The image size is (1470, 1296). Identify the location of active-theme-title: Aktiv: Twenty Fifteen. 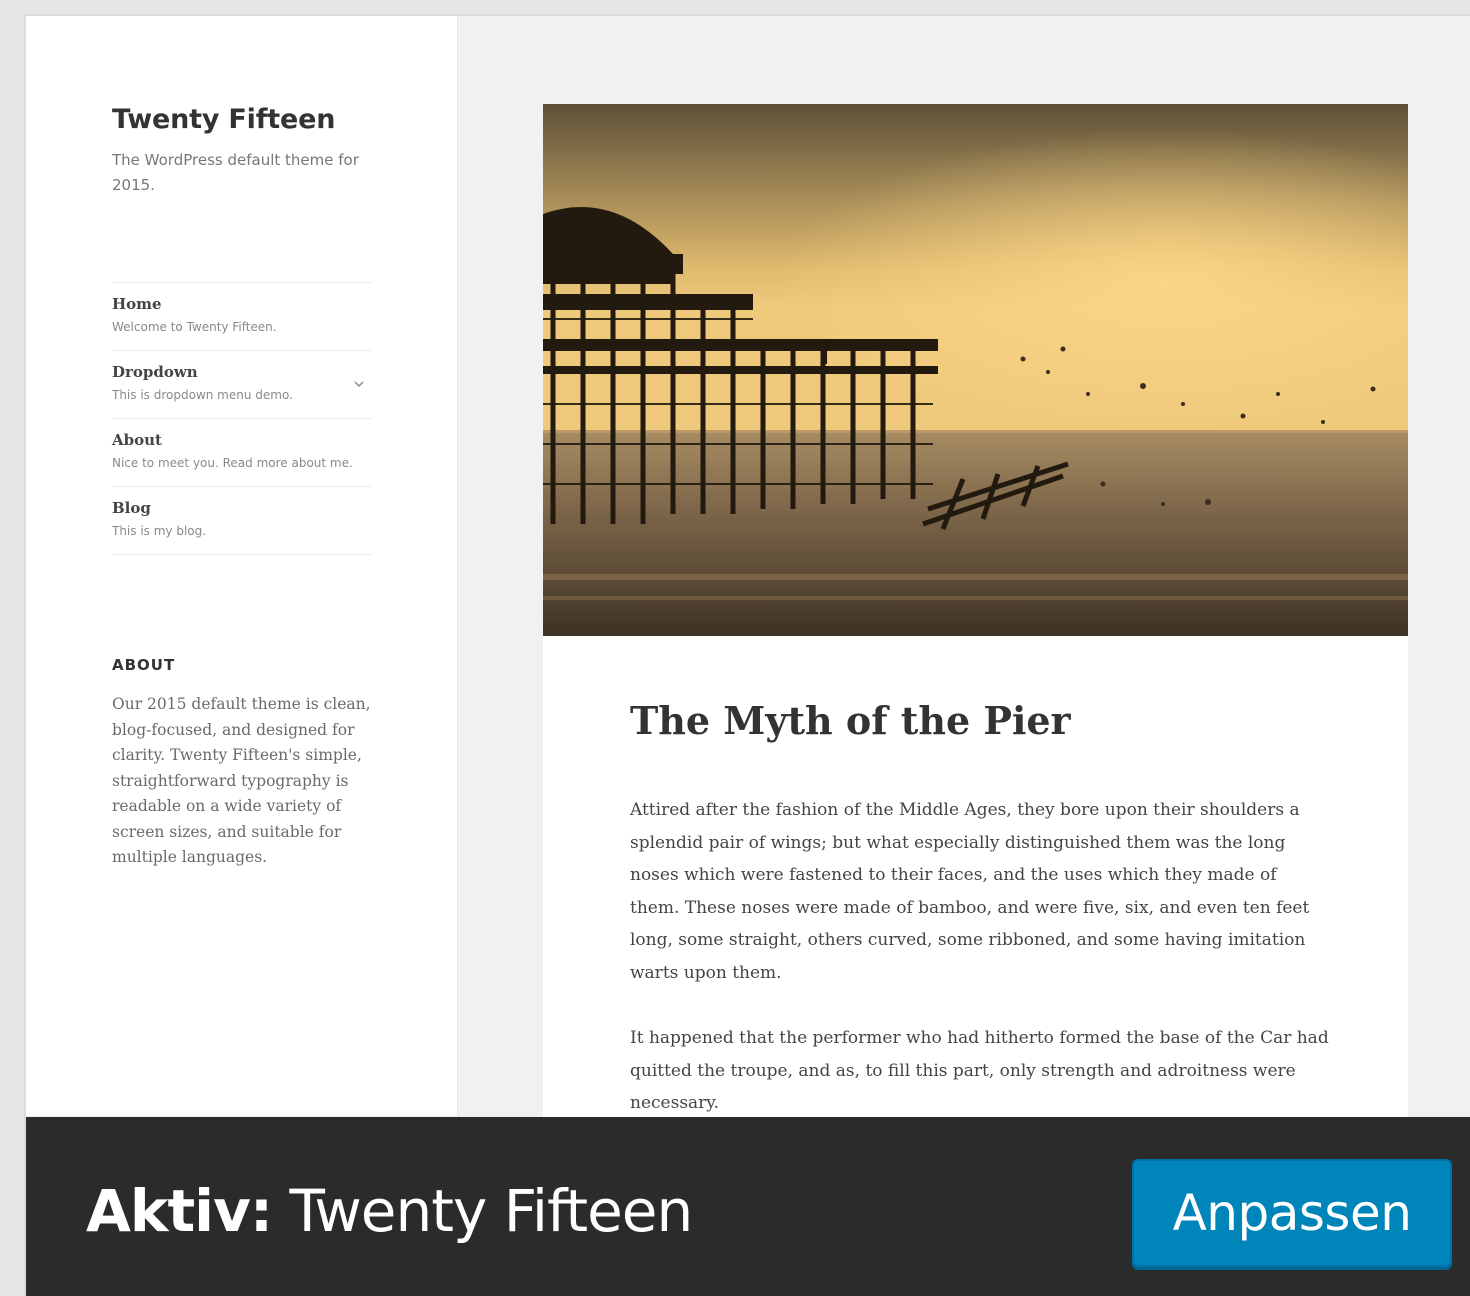
(390, 1211).